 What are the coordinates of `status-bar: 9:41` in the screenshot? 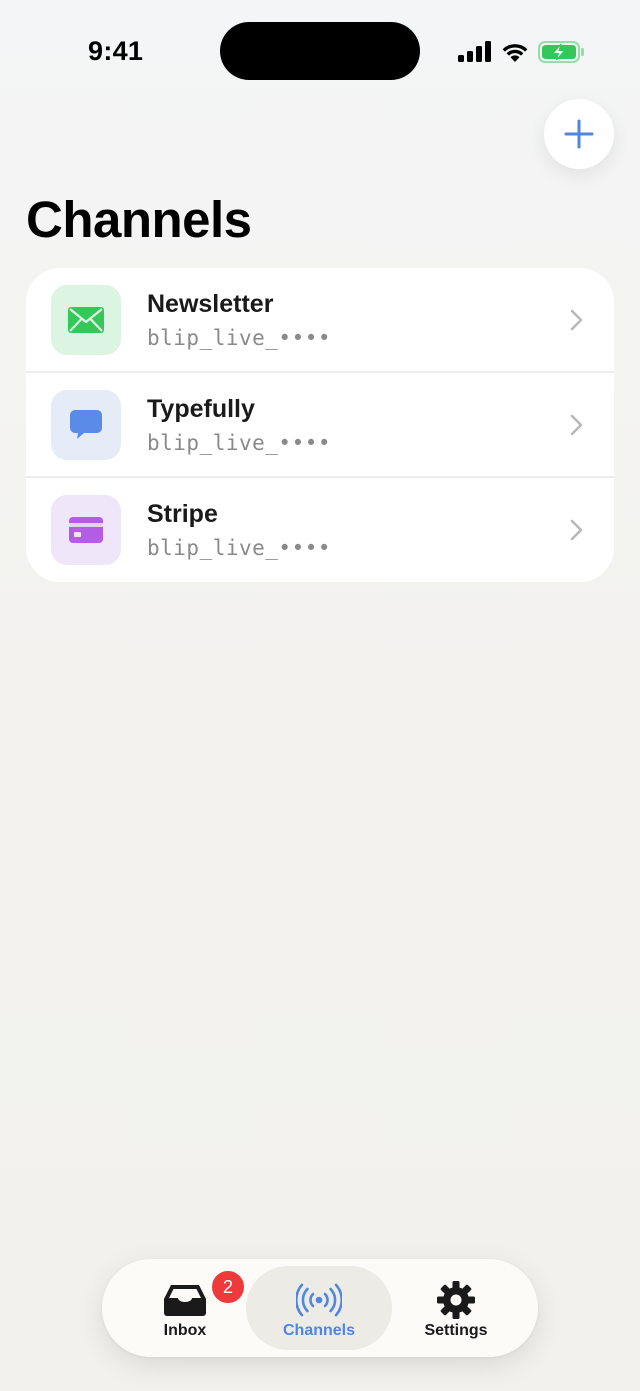 It's located at (320, 50).